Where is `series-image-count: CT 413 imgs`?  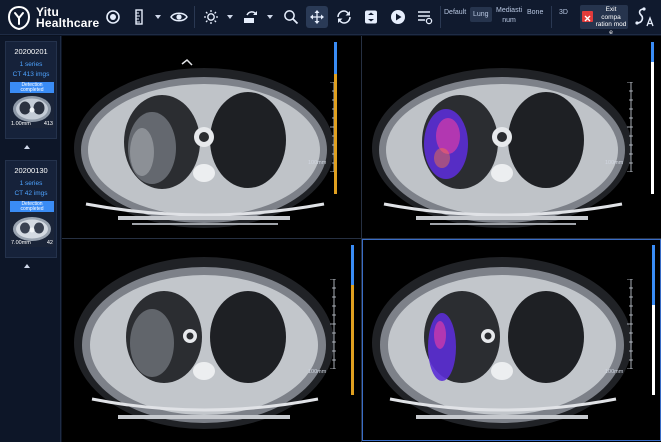 series-image-count: CT 413 imgs is located at coordinates (31, 74).